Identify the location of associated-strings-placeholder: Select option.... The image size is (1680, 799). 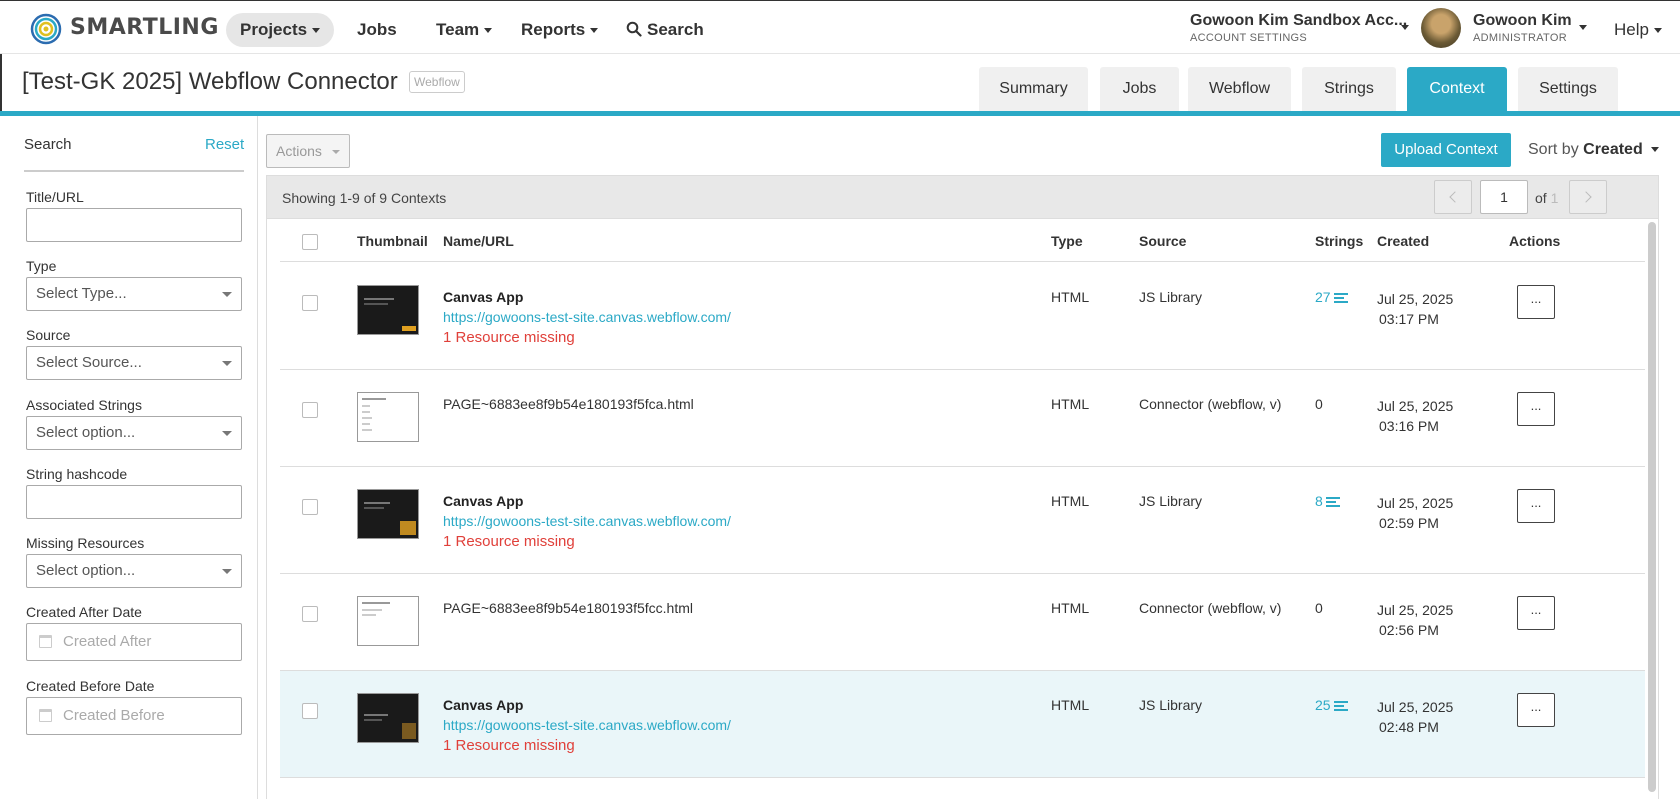
(86, 432).